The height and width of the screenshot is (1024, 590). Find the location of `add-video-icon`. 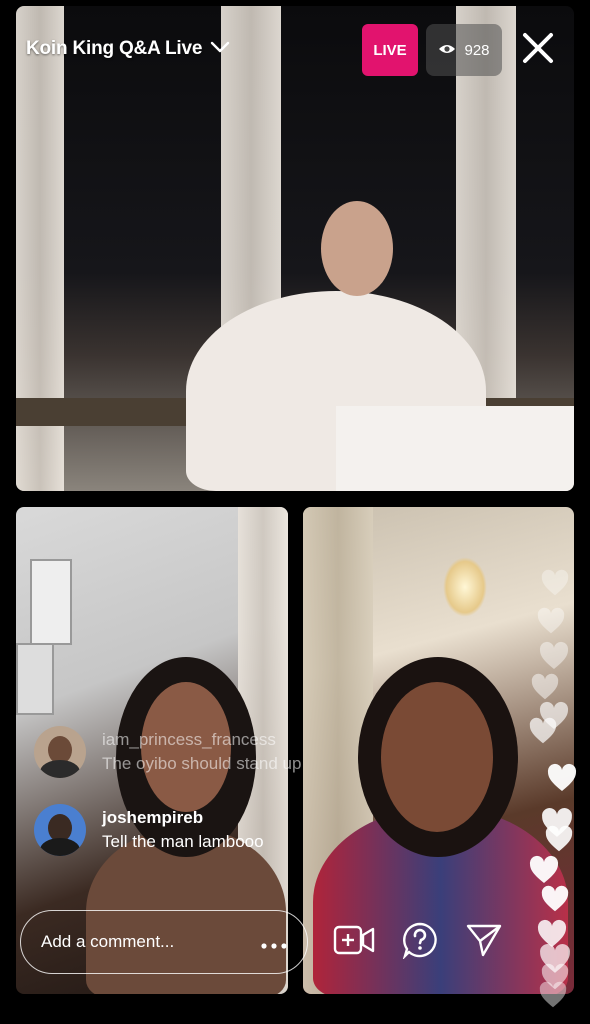

add-video-icon is located at coordinates (354, 942).